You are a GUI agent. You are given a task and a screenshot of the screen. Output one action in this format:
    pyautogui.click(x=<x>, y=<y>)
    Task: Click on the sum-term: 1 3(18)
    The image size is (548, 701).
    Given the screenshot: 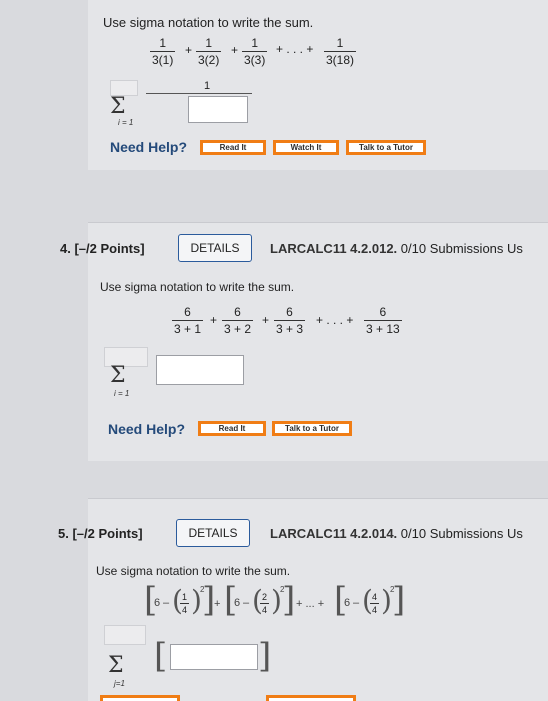 What is the action you would take?
    pyautogui.click(x=340, y=51)
    